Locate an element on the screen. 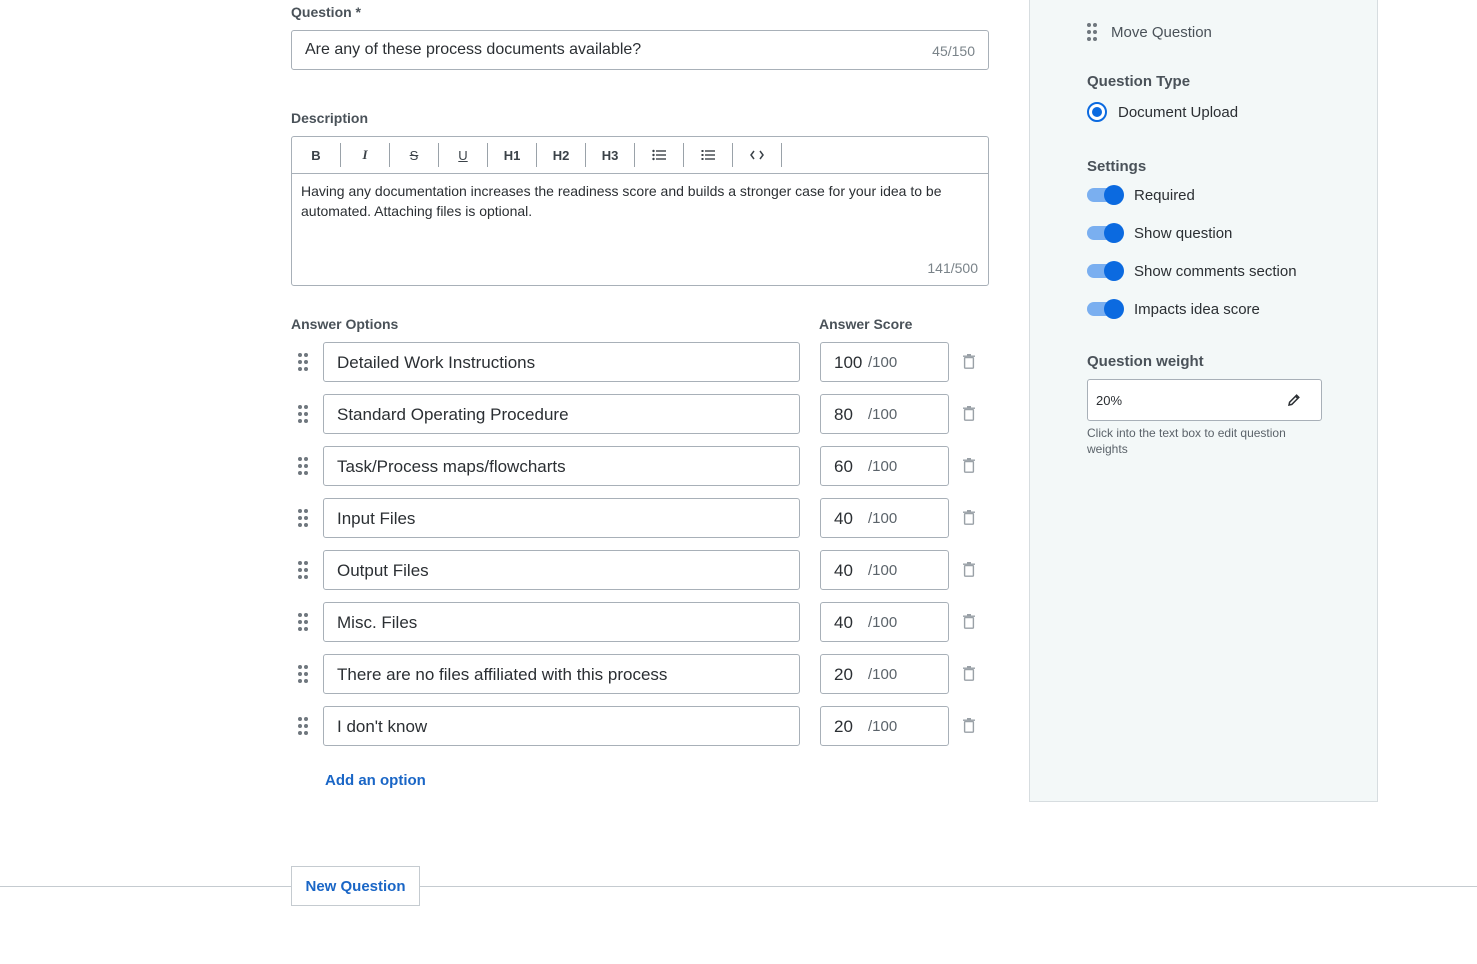 This screenshot has width=1477, height=964. italic-icon: I is located at coordinates (365, 154).